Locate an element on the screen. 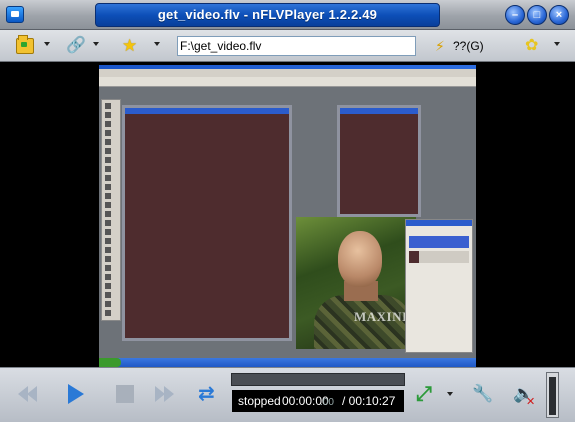  previous-icon is located at coordinates (28, 394).